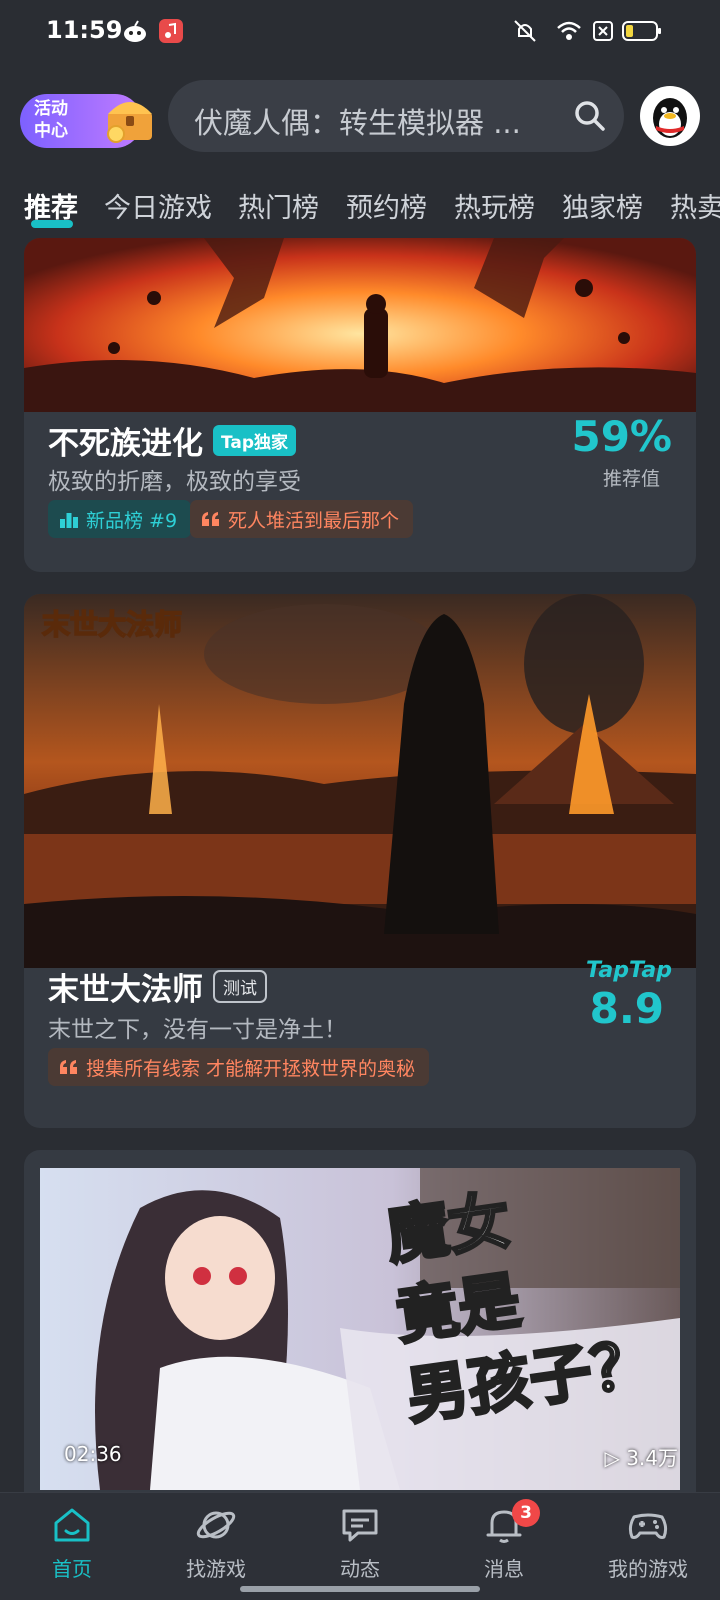 The width and height of the screenshot is (720, 1600). I want to click on home-icon, so click(72, 1525).